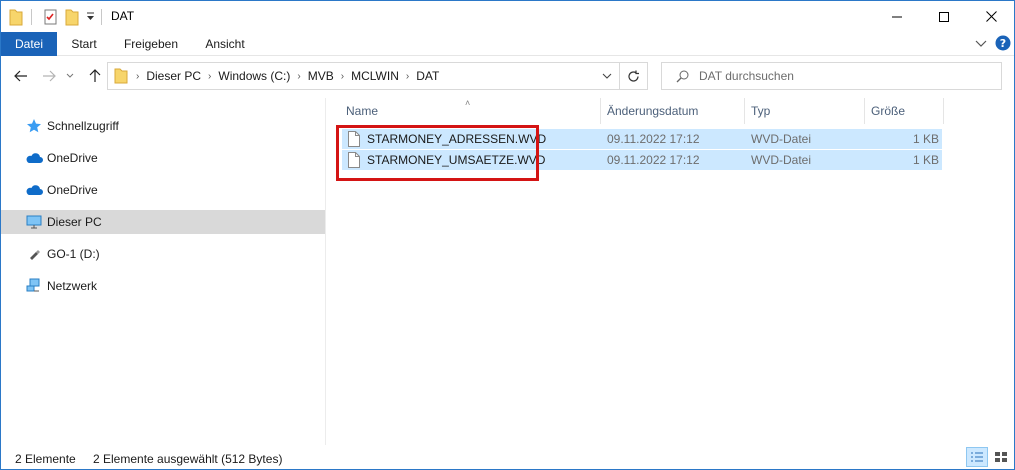 This screenshot has height=470, width=1015. I want to click on maximize-button, so click(944, 16).